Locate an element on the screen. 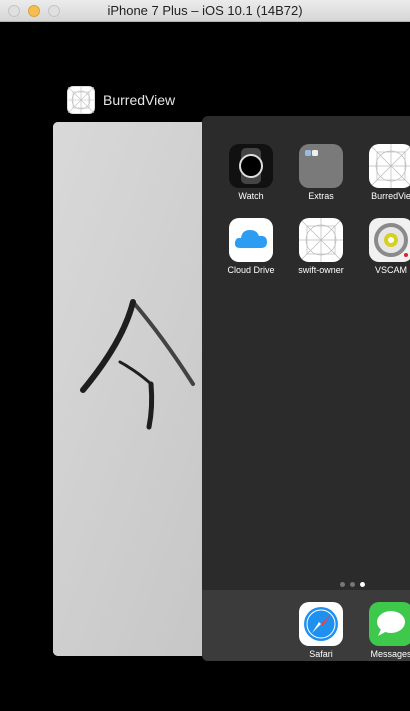  safari-icon is located at coordinates (321, 624).